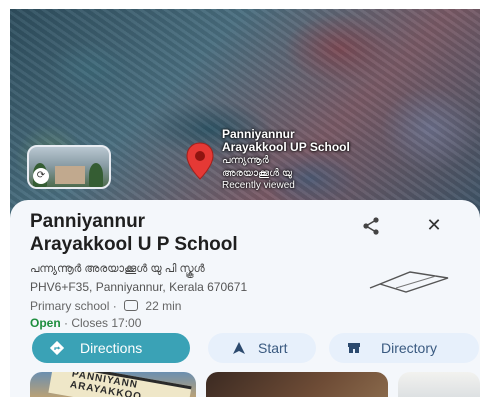 This screenshot has height=405, width=488. I want to click on directions-button: Directions, so click(111, 348).